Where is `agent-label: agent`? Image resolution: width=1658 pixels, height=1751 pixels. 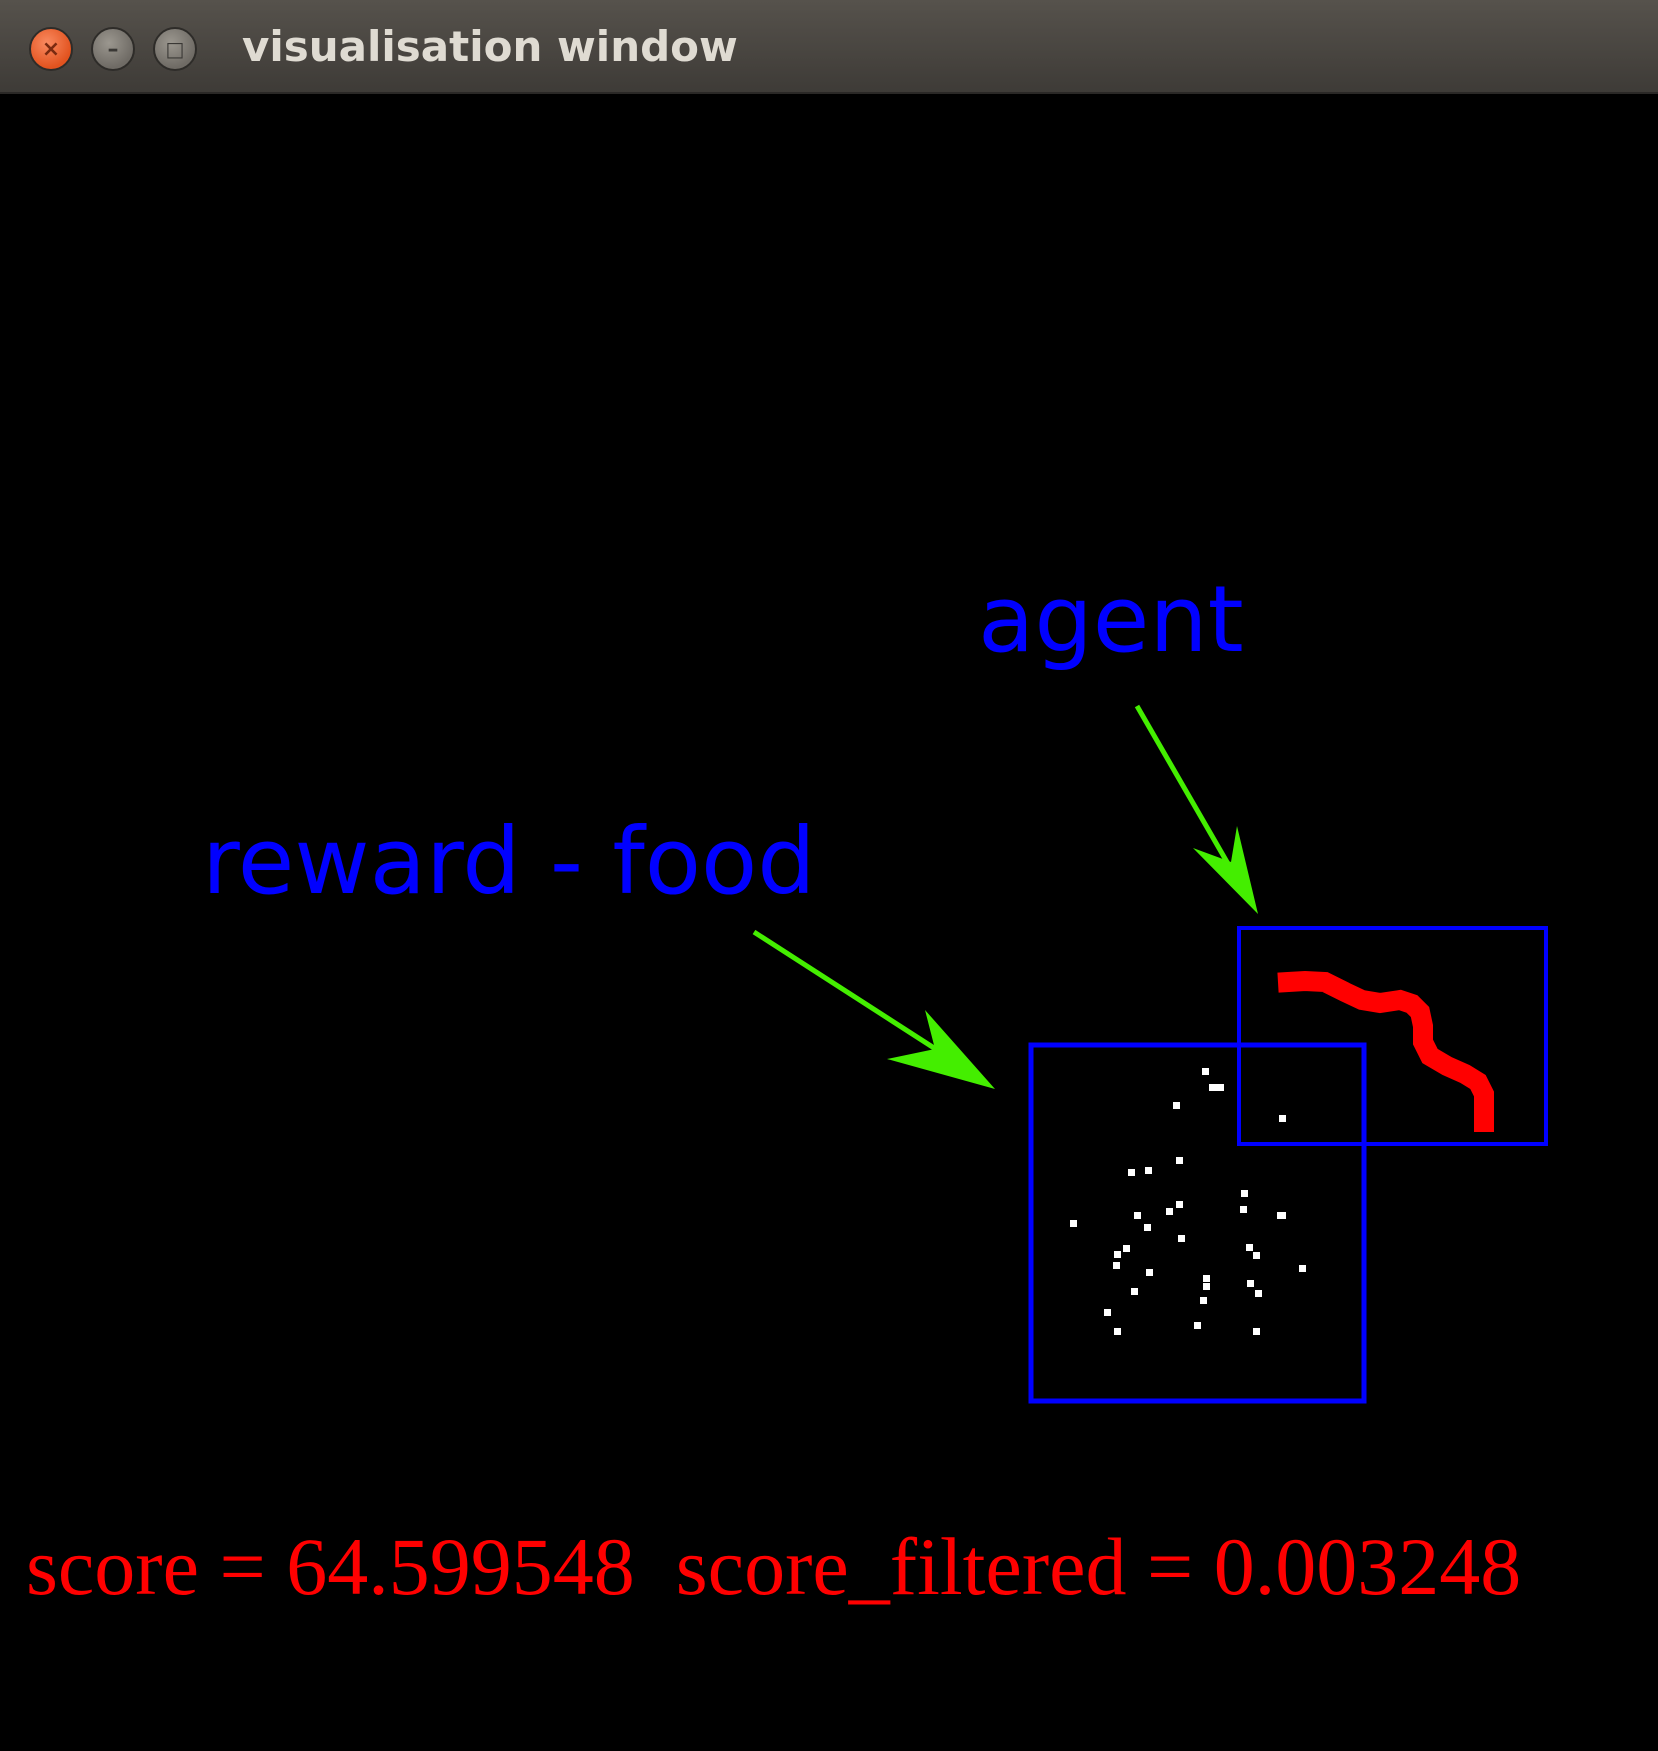 agent-label: agent is located at coordinates (1111, 619).